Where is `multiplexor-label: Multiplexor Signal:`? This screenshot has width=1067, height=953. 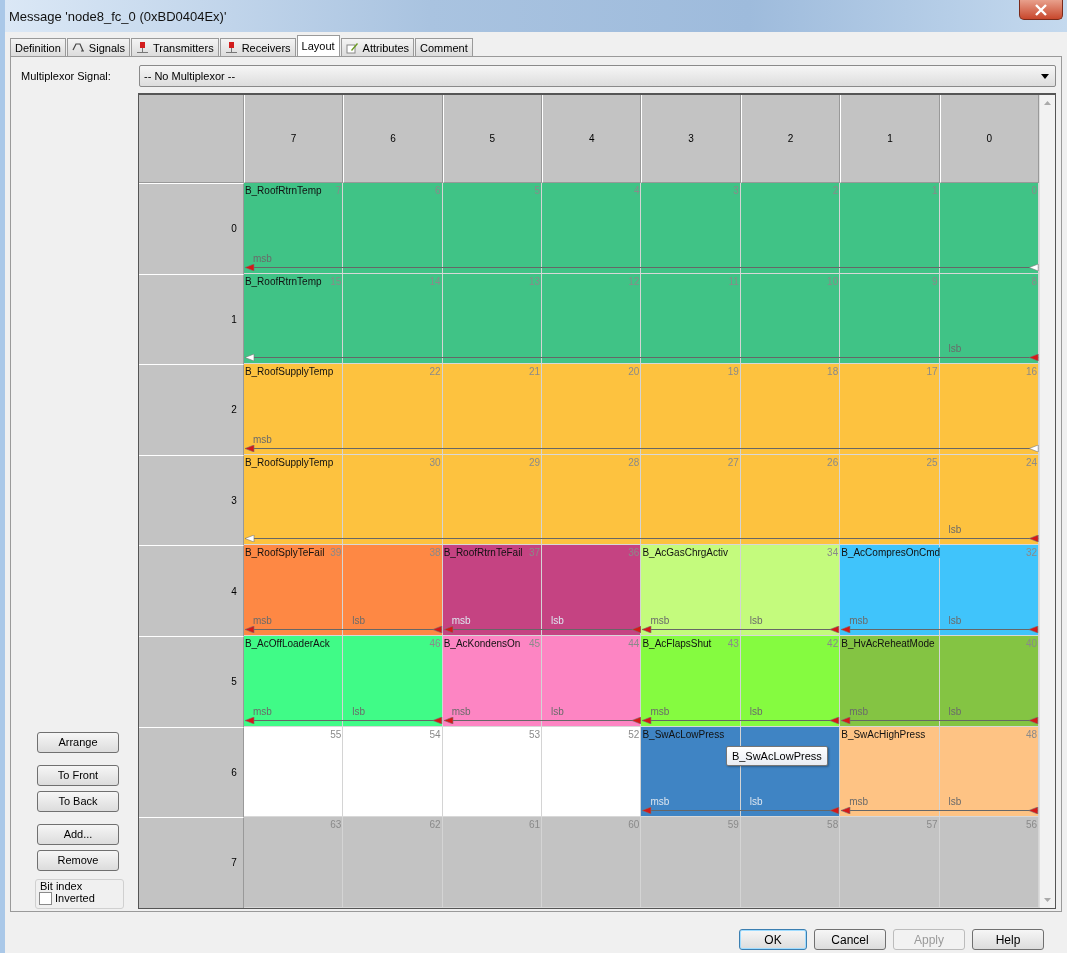 multiplexor-label: Multiplexor Signal: is located at coordinates (66, 76).